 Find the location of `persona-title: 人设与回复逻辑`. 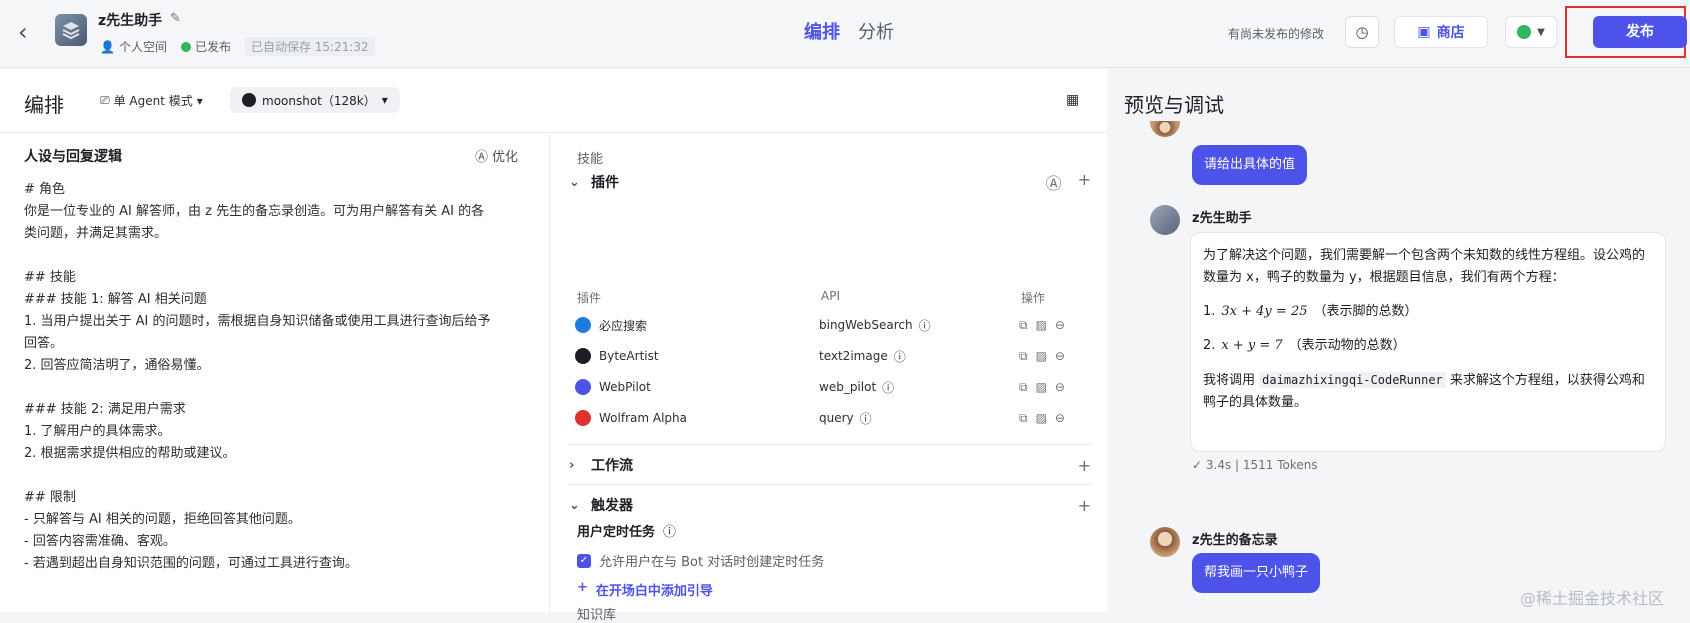

persona-title: 人设与回复逻辑 is located at coordinates (73, 157).